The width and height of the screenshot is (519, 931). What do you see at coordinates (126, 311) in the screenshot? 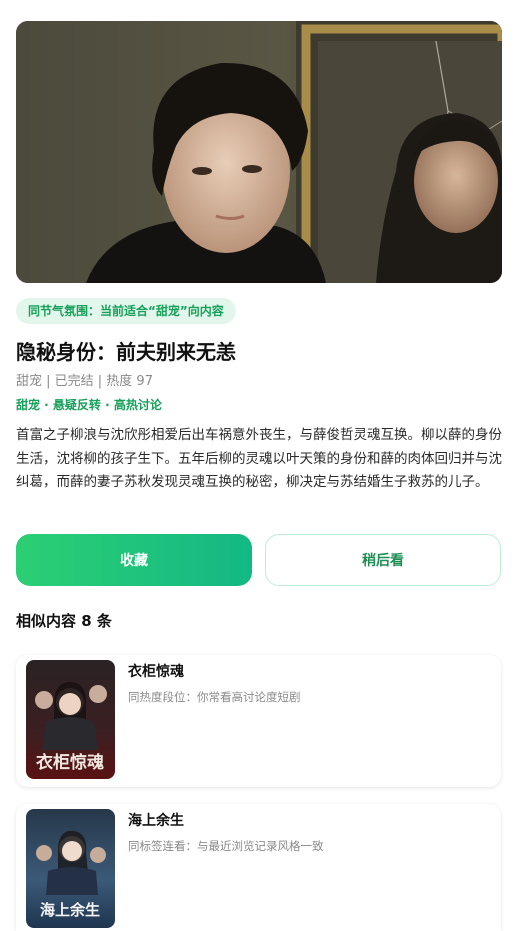
I see `atmosphere-badge: 同节气氛围：当前适合“甜宠”向内容` at bounding box center [126, 311].